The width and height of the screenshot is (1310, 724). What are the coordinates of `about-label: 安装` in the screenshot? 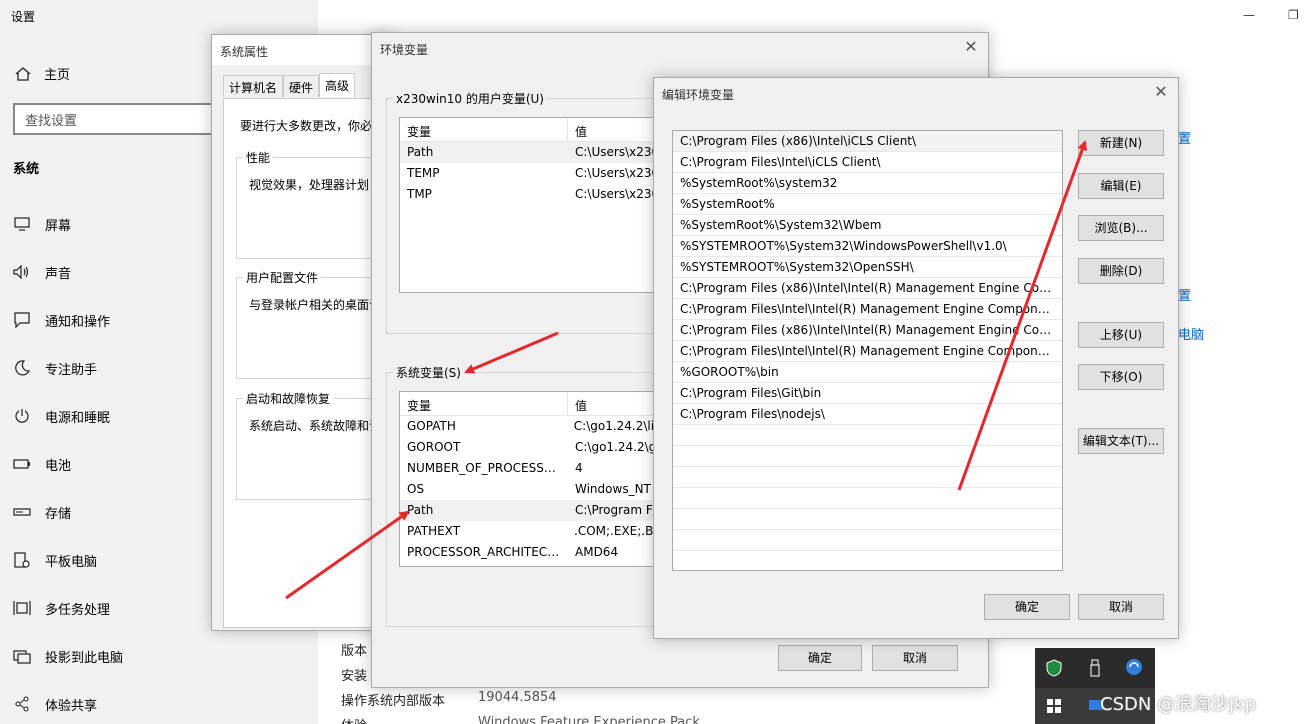 It's located at (354, 676).